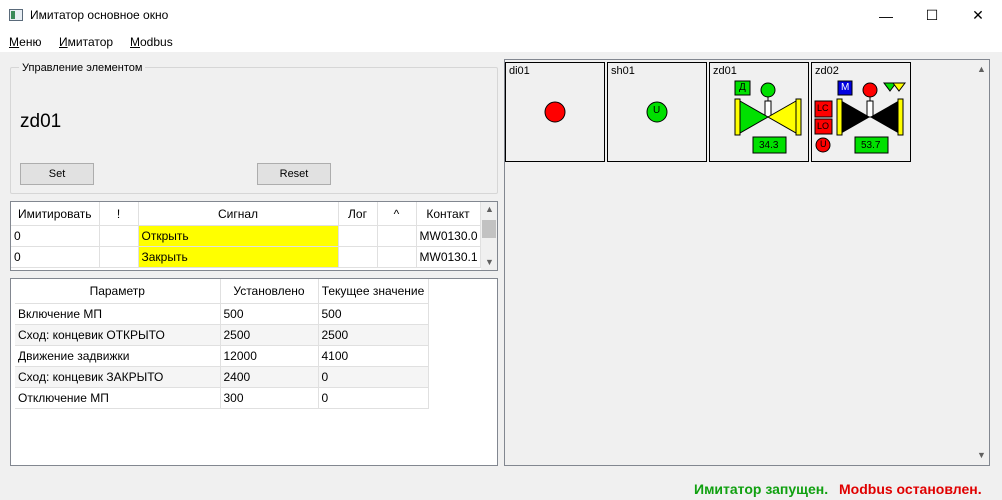  I want to click on reset-button: Reset, so click(294, 174).